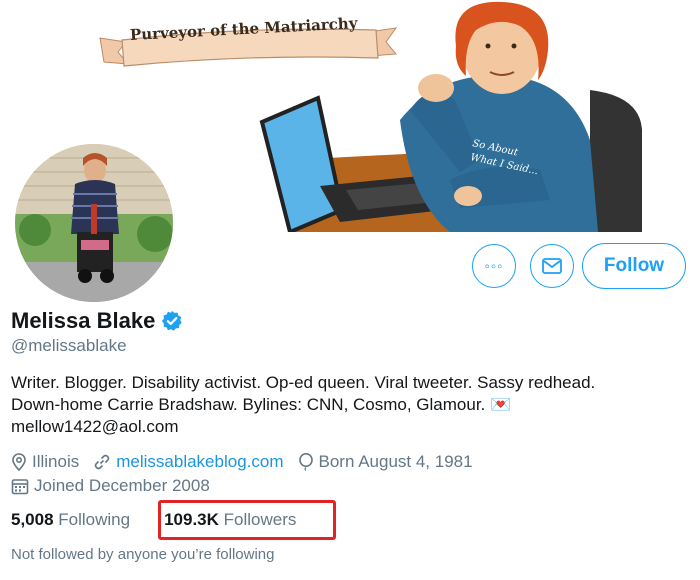  I want to click on location-pin-icon, so click(19, 462).